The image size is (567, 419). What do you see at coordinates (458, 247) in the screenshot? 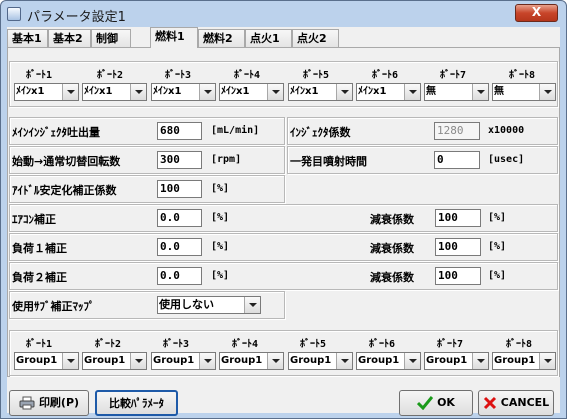
I see `load1-decay-input: 100` at bounding box center [458, 247].